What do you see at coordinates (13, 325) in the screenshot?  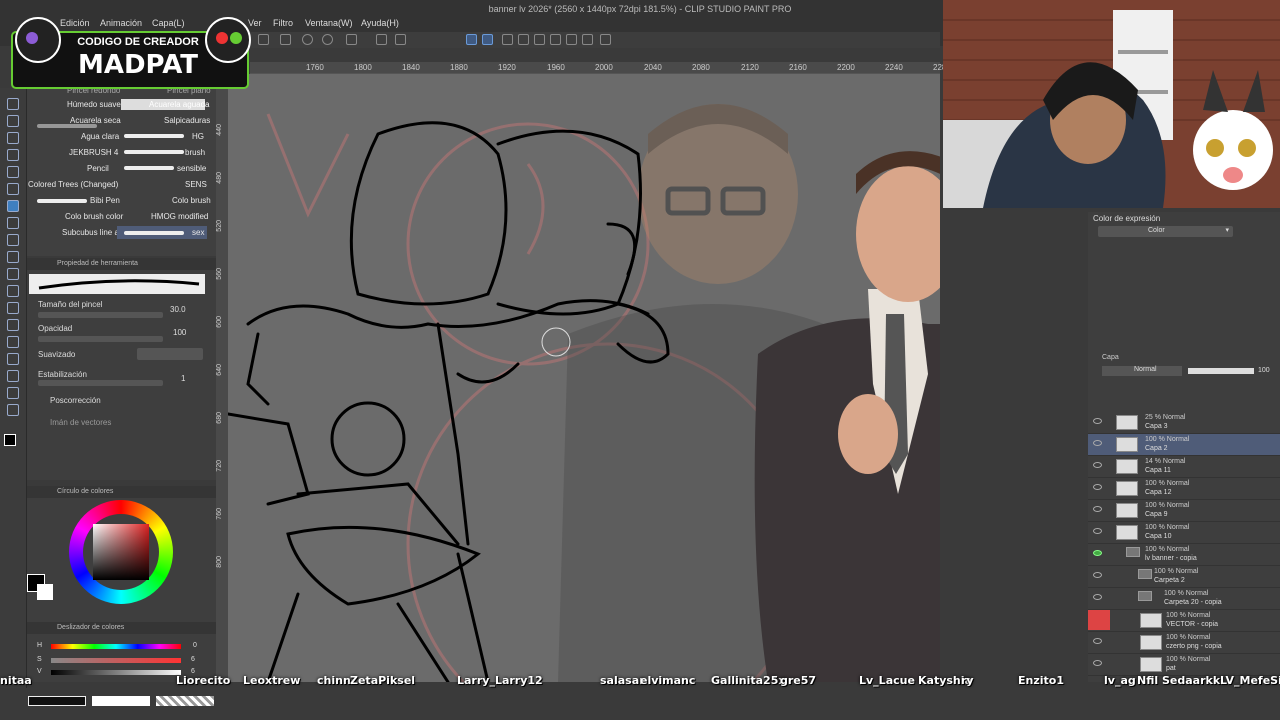 I see `figure-tool-icon` at bounding box center [13, 325].